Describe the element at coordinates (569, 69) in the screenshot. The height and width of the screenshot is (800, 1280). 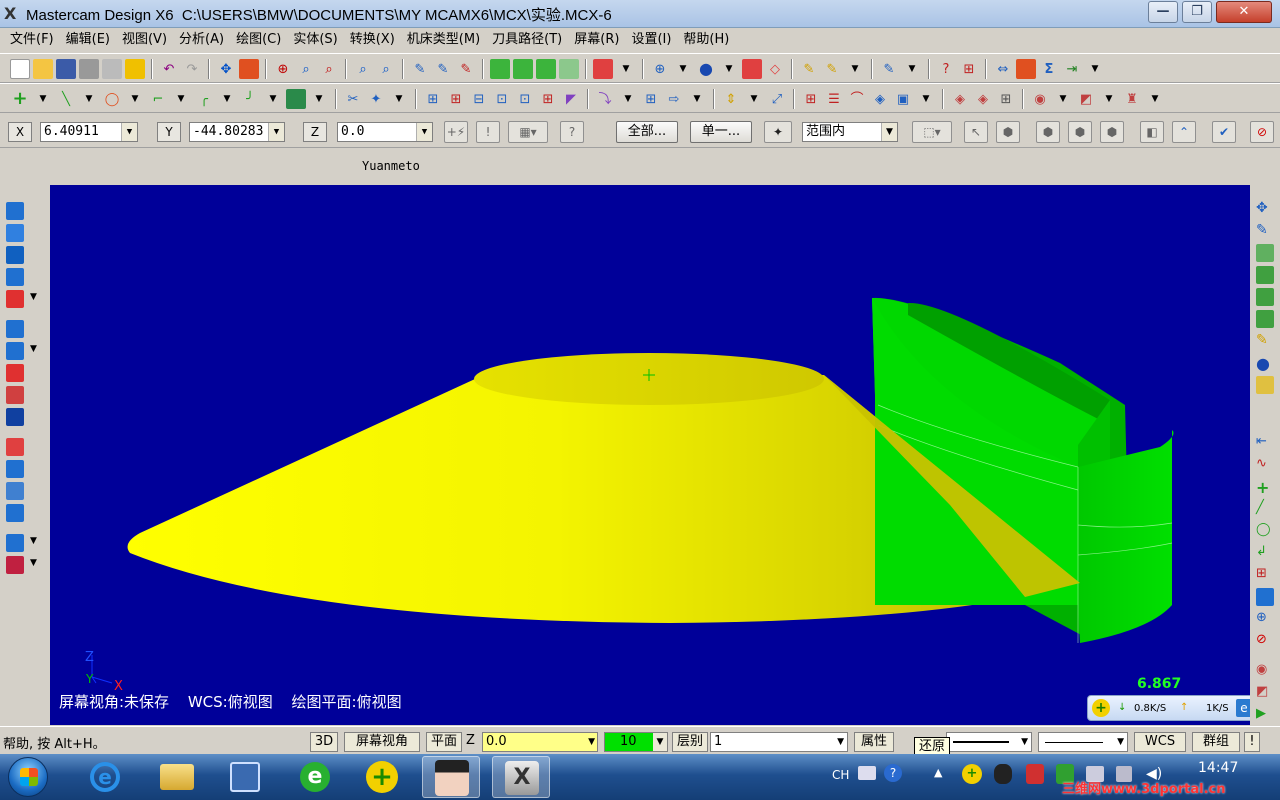
I see `view-right-icon` at that location.